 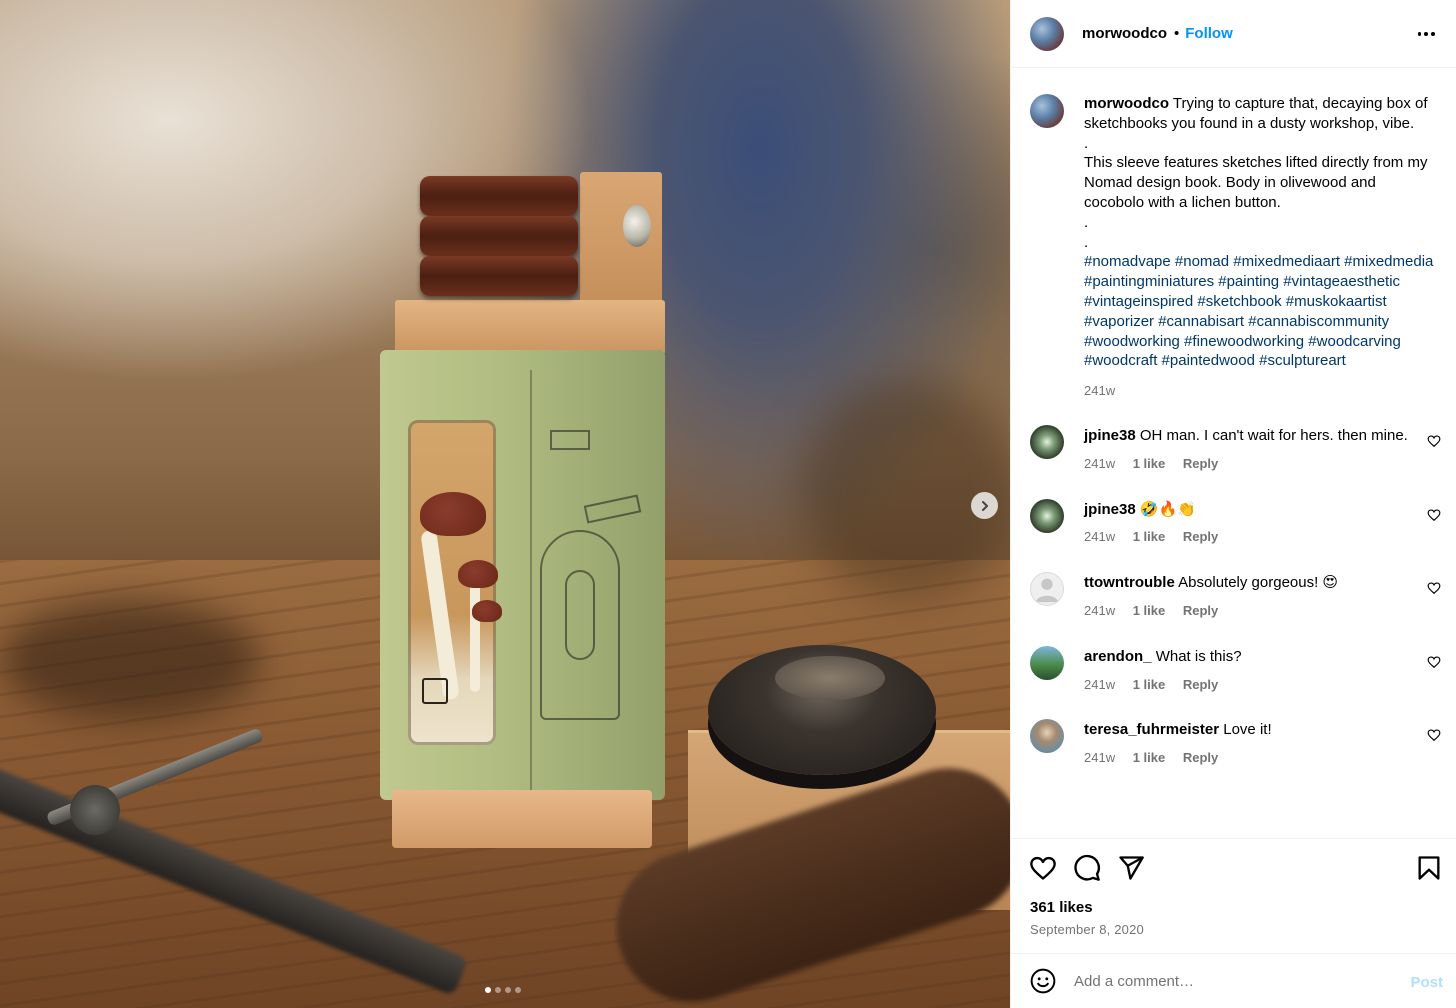 What do you see at coordinates (1151, 729) in the screenshot?
I see `comment-username: teresa_fuhrmeister` at bounding box center [1151, 729].